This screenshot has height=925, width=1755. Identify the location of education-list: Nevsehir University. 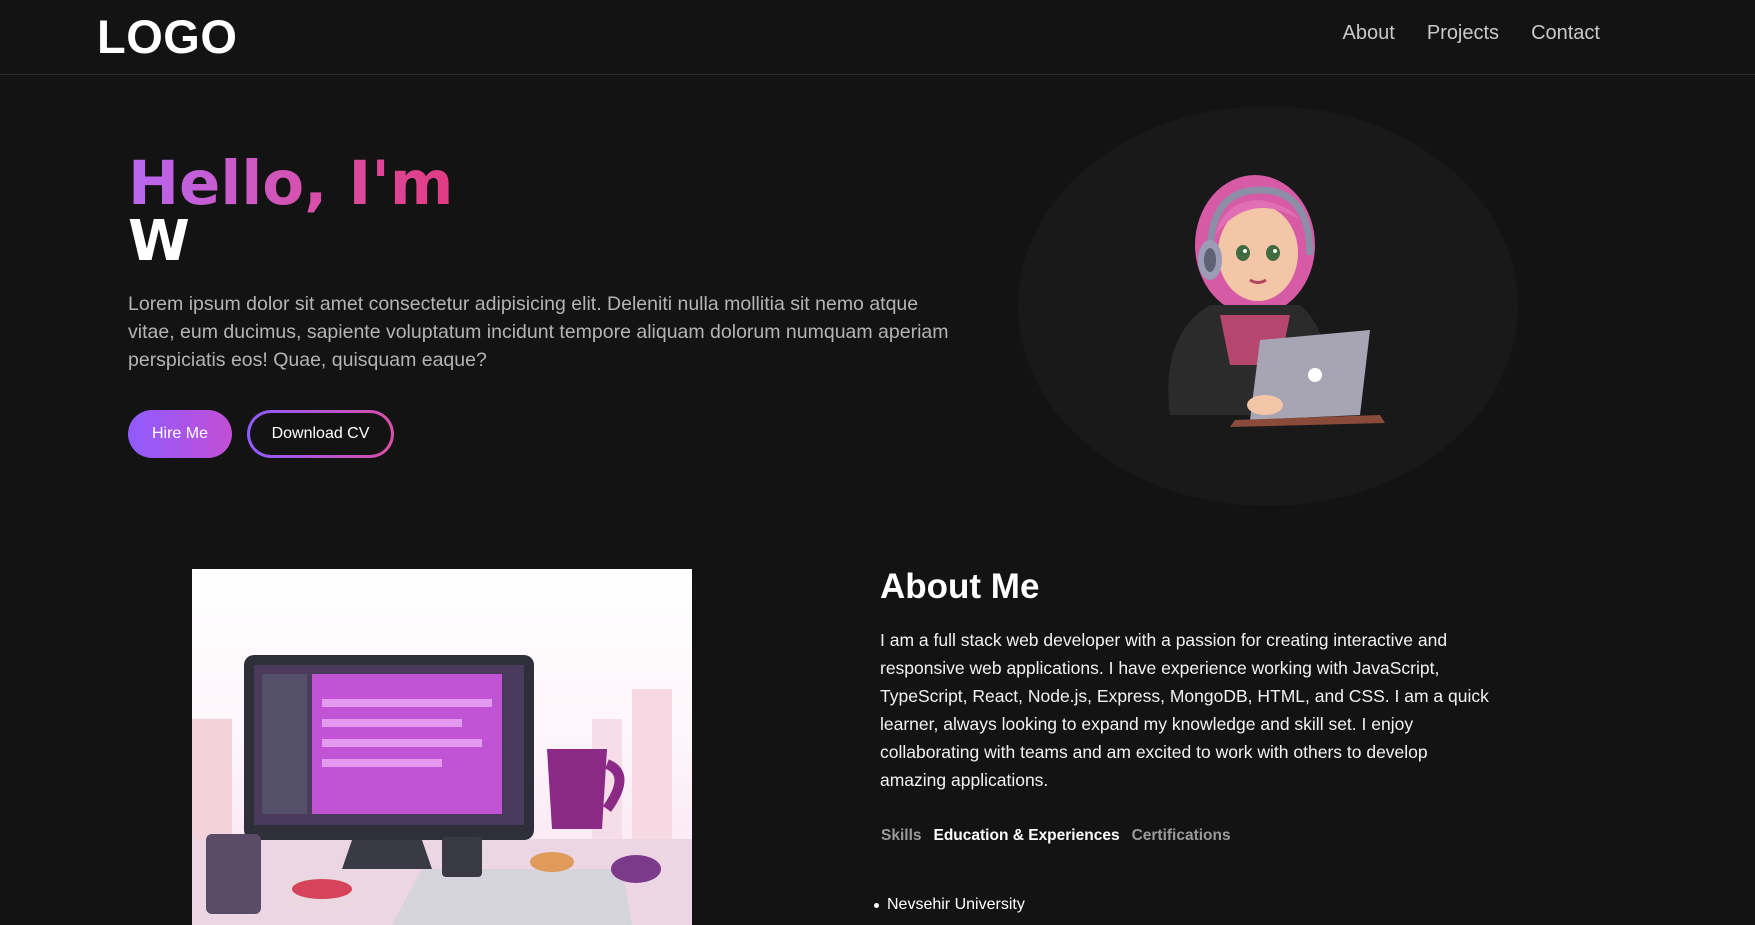
(949, 905).